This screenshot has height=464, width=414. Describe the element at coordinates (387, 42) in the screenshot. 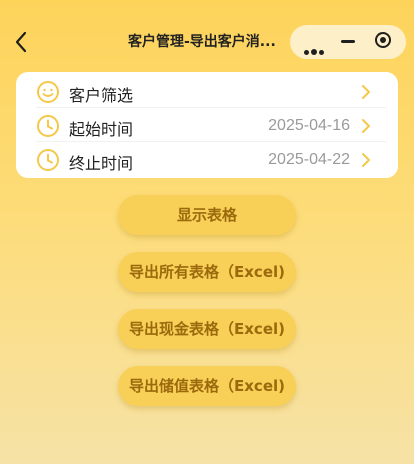

I see `close-target-icon` at that location.